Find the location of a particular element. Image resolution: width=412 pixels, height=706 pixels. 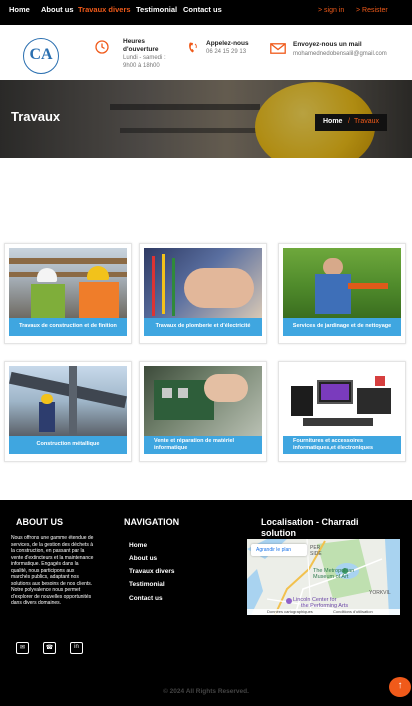

footer-nav-contact-us: Contact us is located at coordinates (146, 598).